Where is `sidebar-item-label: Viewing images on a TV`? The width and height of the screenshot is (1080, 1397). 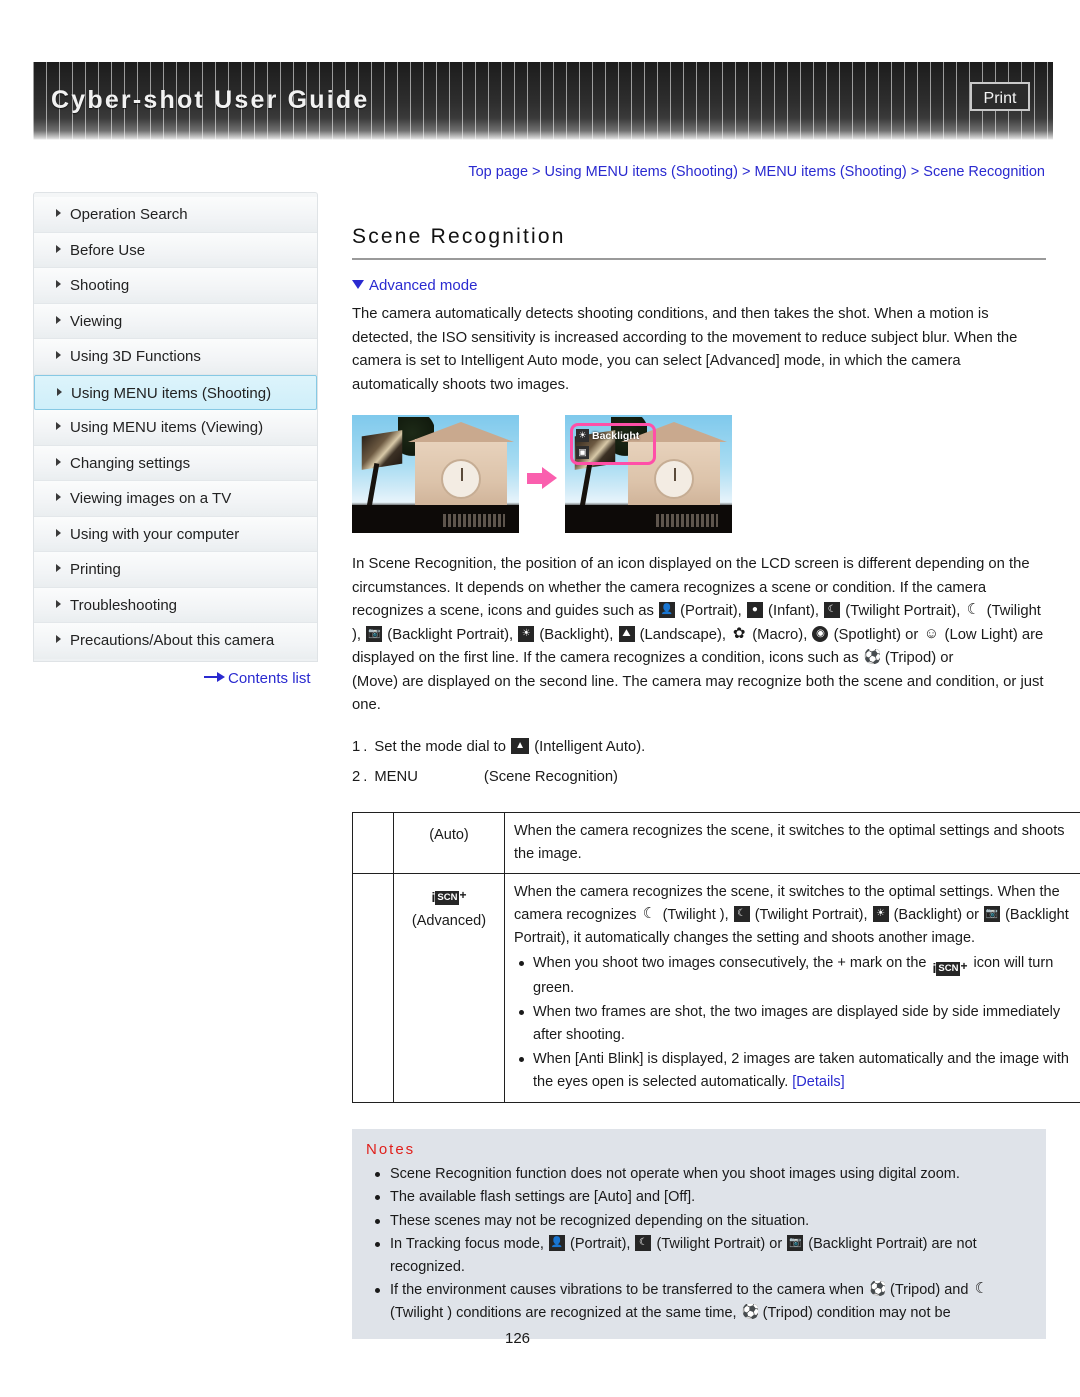 sidebar-item-label: Viewing images on a TV is located at coordinates (151, 498).